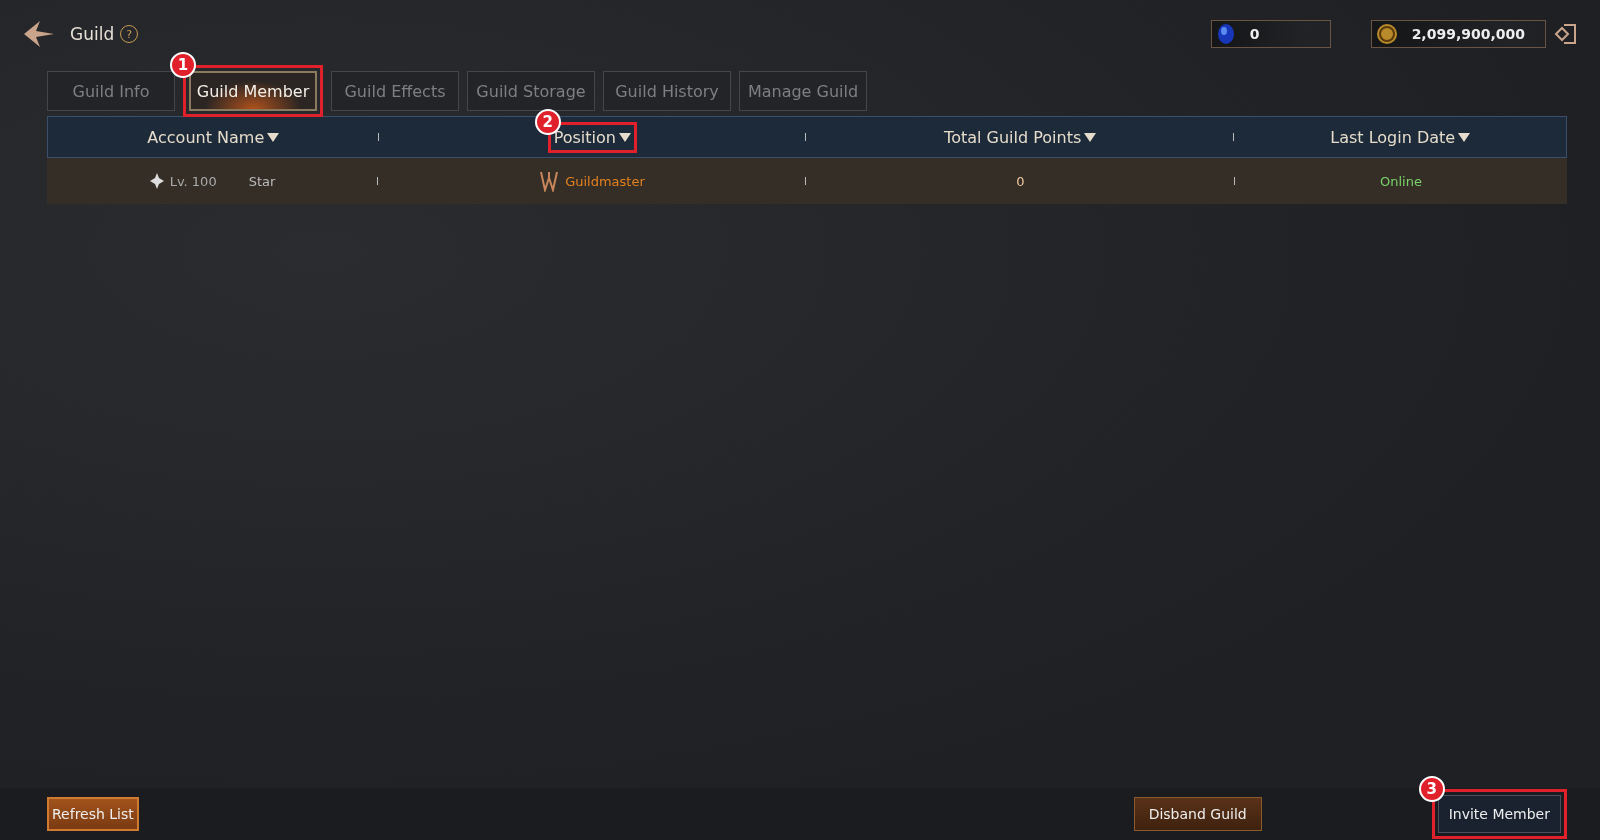 The image size is (1600, 840). What do you see at coordinates (605, 181) in the screenshot?
I see `position-text: Guildmaster` at bounding box center [605, 181].